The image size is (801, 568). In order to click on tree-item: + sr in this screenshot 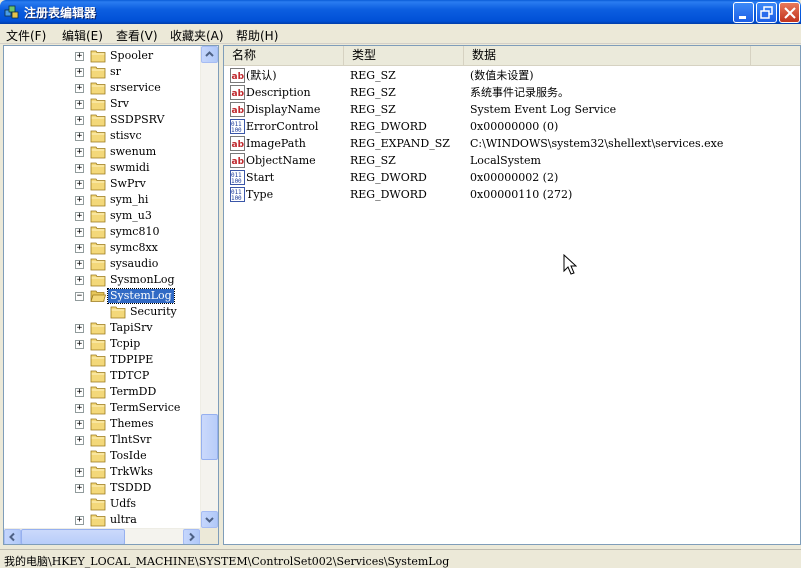, I will do `click(102, 72)`.